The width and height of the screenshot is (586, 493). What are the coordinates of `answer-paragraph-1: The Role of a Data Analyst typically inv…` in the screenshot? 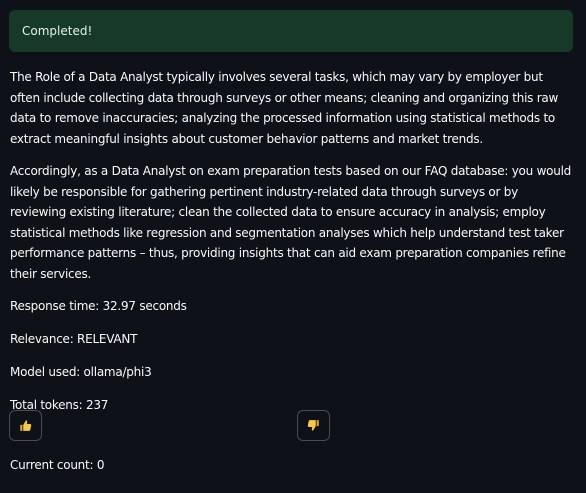 It's located at (284, 108).